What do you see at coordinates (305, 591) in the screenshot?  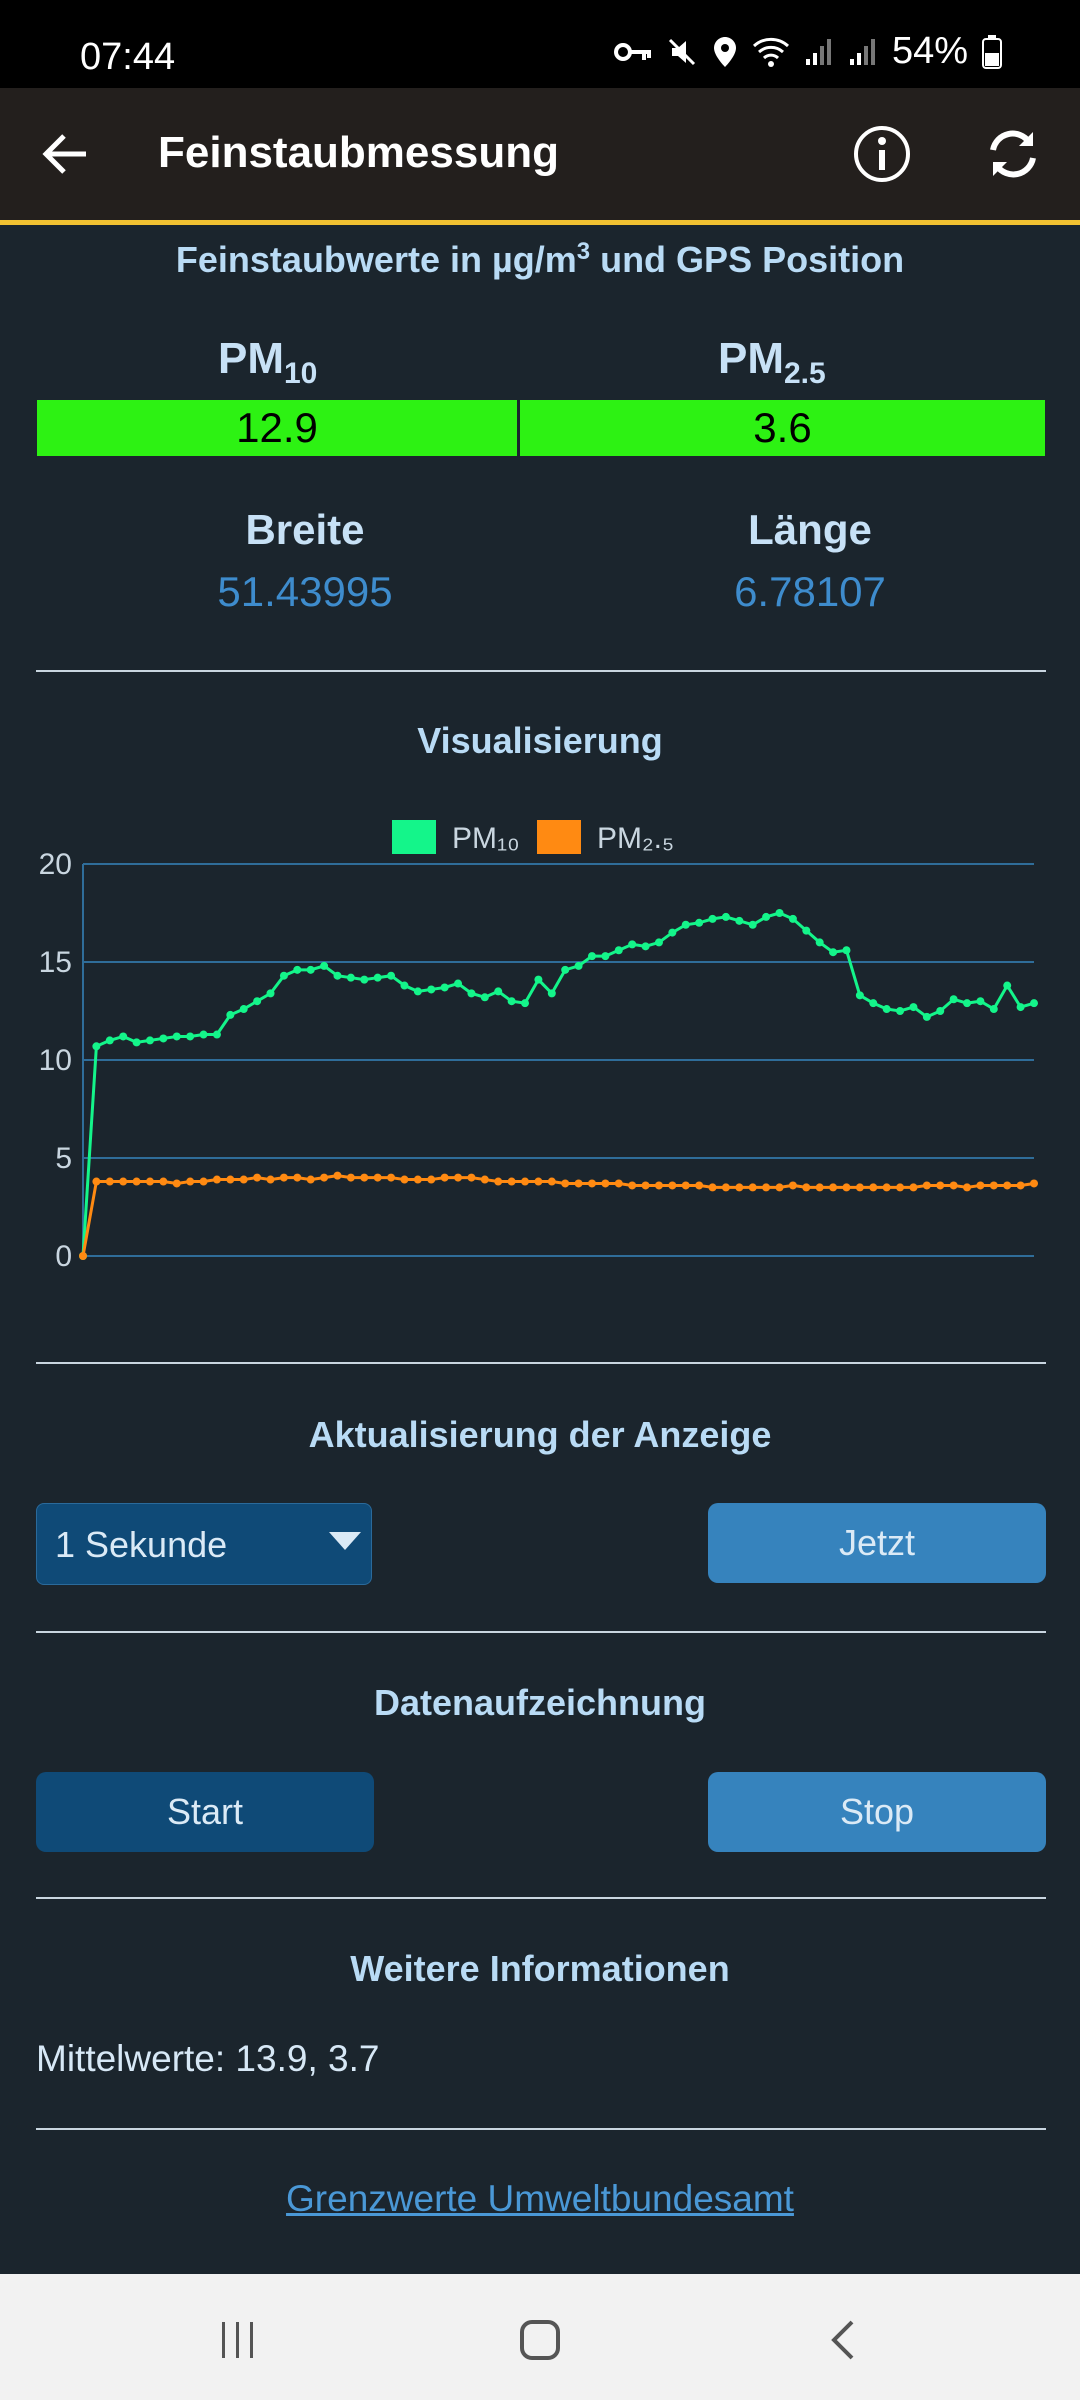 I see `latitude-value: 51.43995` at bounding box center [305, 591].